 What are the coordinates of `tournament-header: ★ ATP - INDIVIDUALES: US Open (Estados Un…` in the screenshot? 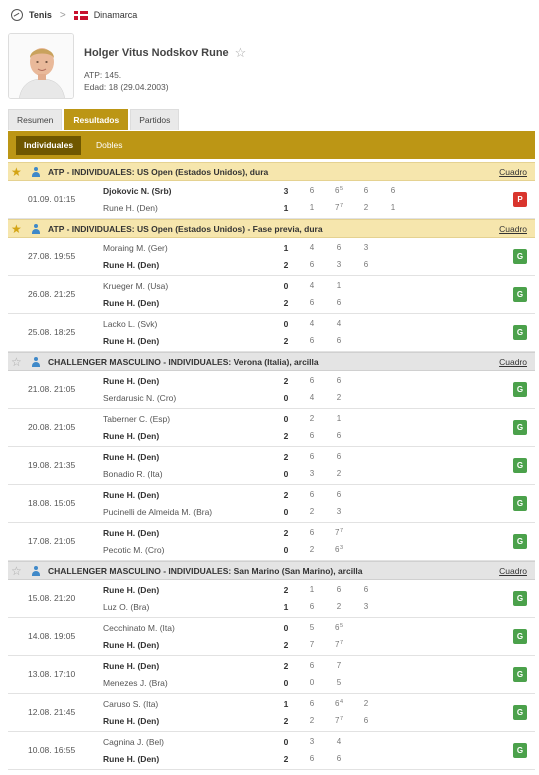 It's located at (271, 171).